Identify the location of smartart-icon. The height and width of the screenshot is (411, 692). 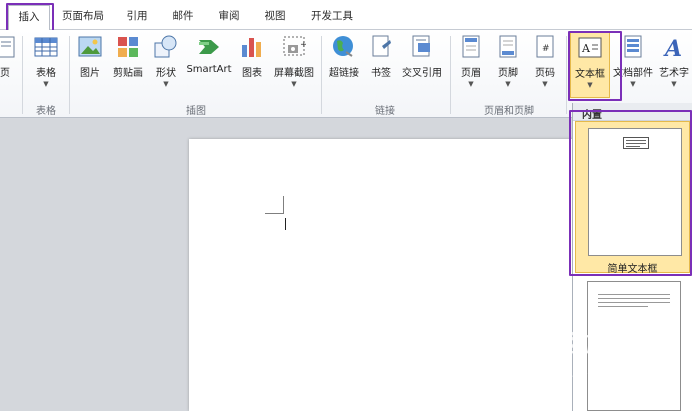
(209, 47).